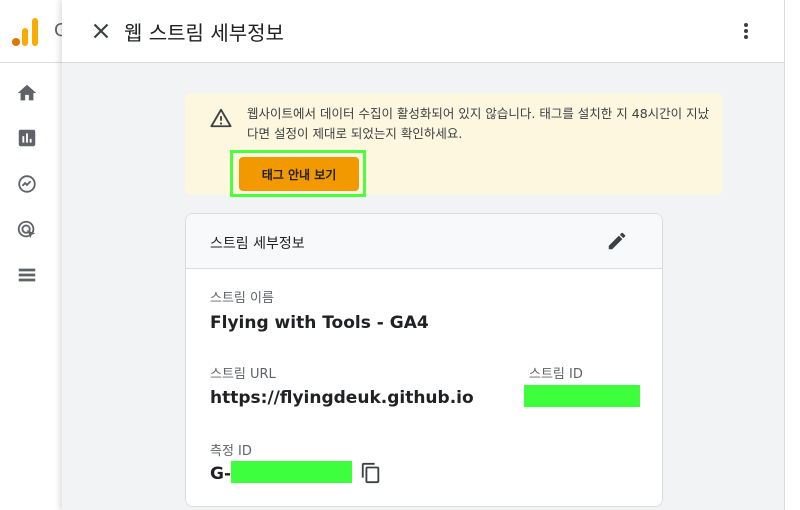  What do you see at coordinates (746, 31) in the screenshot?
I see `more-vert-icon` at bounding box center [746, 31].